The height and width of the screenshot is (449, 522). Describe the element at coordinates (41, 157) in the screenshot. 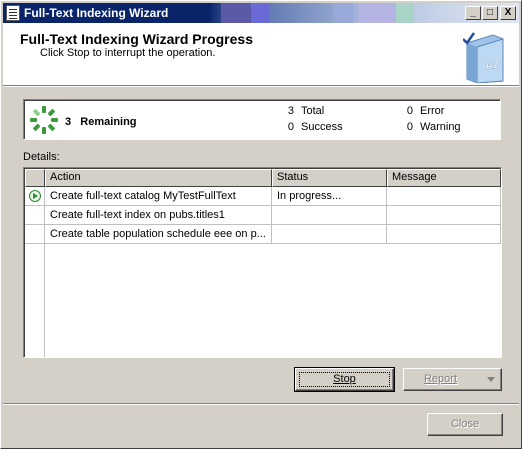

I see `details-label: Details:` at that location.